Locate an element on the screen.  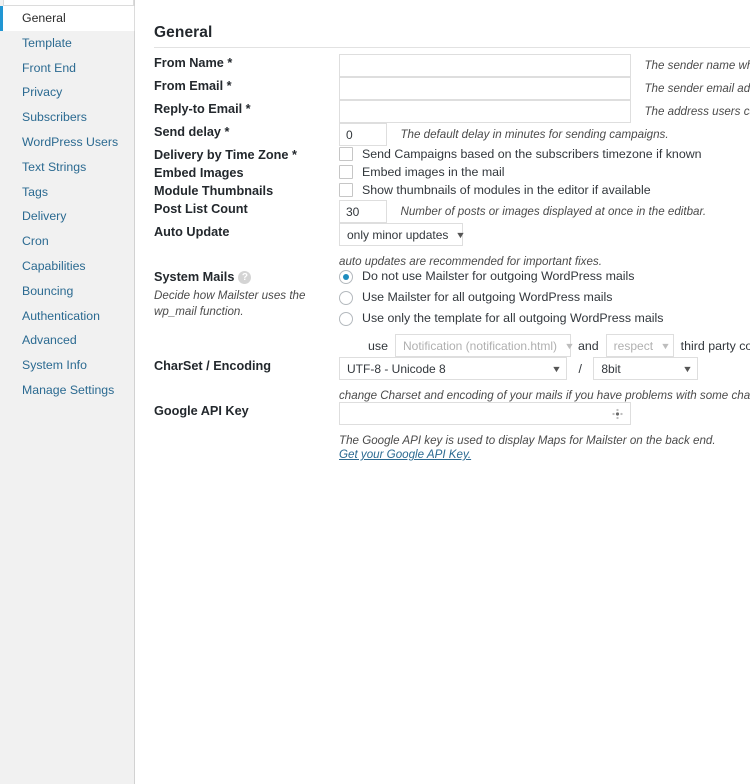
form-row-from-name: From Name * The sender name which is located at coordinates (452, 65).